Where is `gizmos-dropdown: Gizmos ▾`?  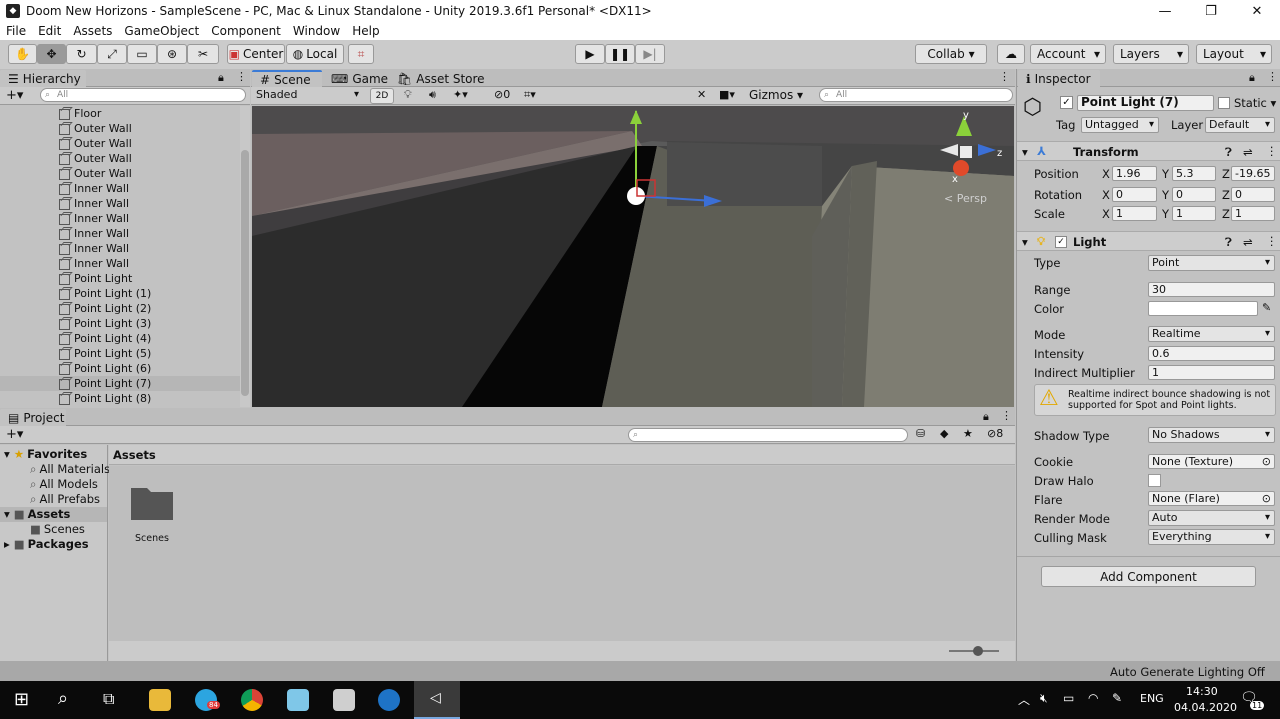
gizmos-dropdown: Gizmos ▾ is located at coordinates (776, 95).